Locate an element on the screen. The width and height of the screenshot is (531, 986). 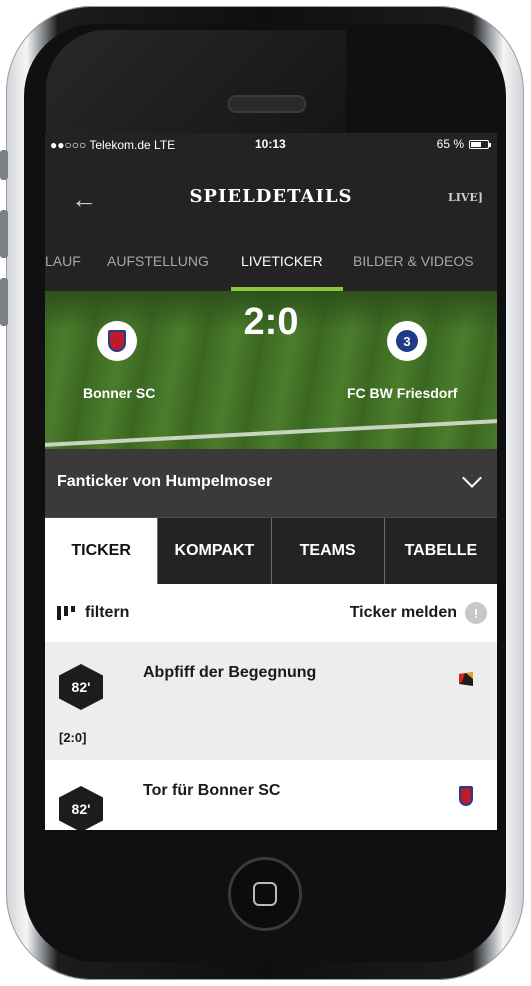
mute-switch is located at coordinates (4, 165).